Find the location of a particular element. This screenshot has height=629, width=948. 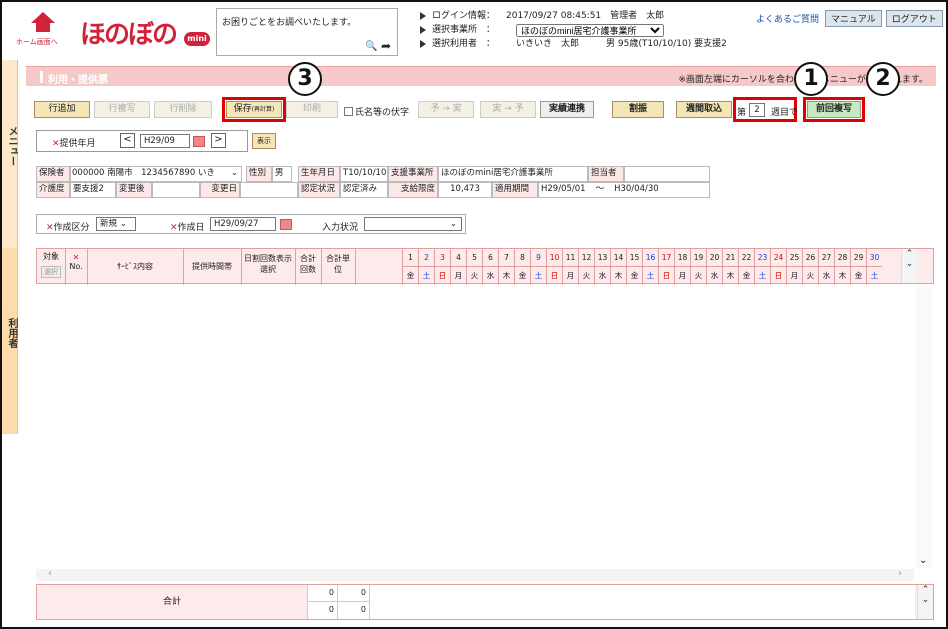

home-label: ホーム画面へ is located at coordinates (37, 42).